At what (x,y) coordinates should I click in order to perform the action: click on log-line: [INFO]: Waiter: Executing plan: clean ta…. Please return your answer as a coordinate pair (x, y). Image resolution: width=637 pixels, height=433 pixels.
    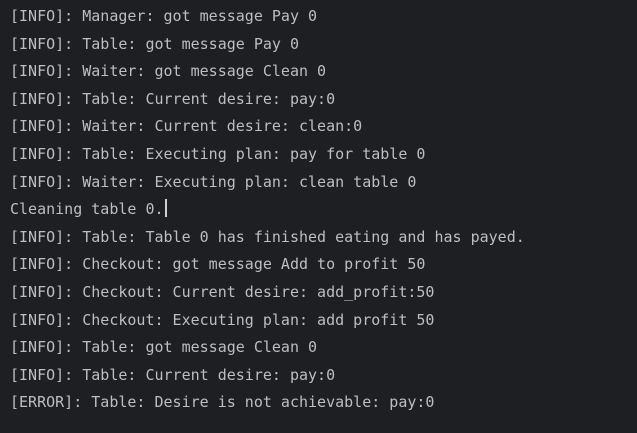
    Looking at the image, I should click on (213, 181).